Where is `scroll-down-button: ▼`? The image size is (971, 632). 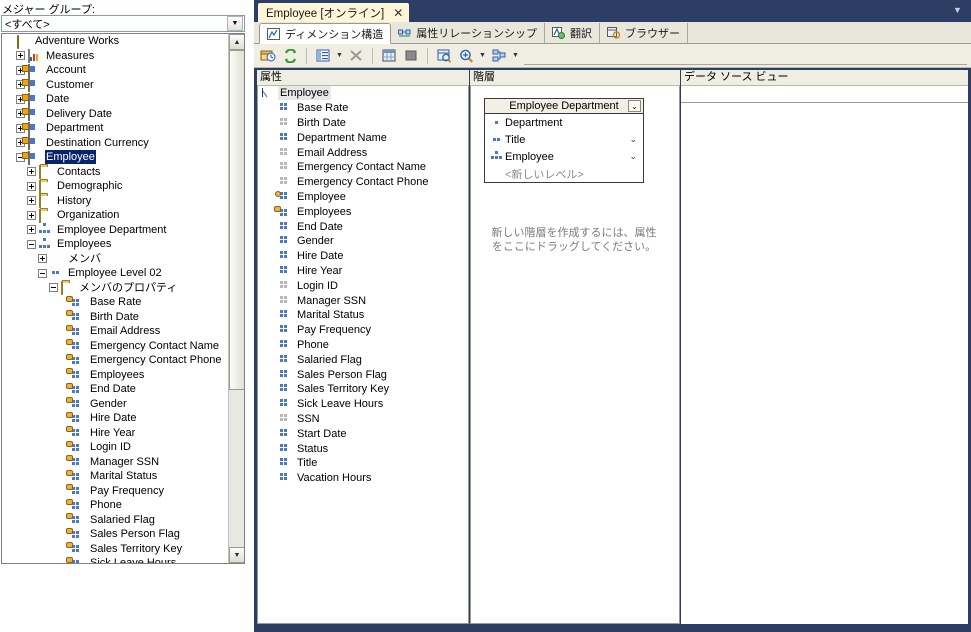 scroll-down-button: ▼ is located at coordinates (236, 555).